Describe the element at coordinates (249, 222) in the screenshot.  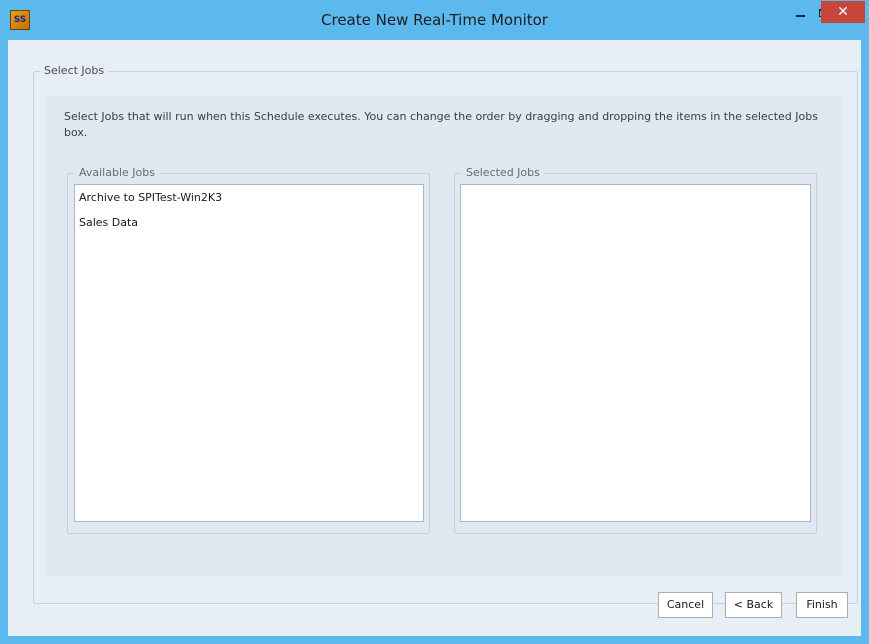
I see `list-item: Sales Data` at that location.